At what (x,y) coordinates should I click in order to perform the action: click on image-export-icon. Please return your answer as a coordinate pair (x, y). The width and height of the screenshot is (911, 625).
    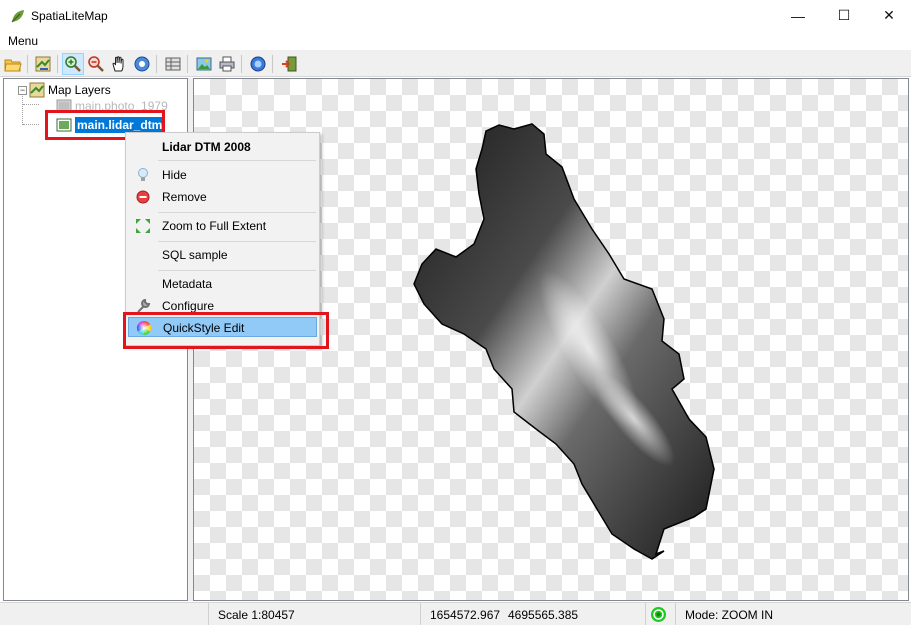
    Looking at the image, I should click on (204, 64).